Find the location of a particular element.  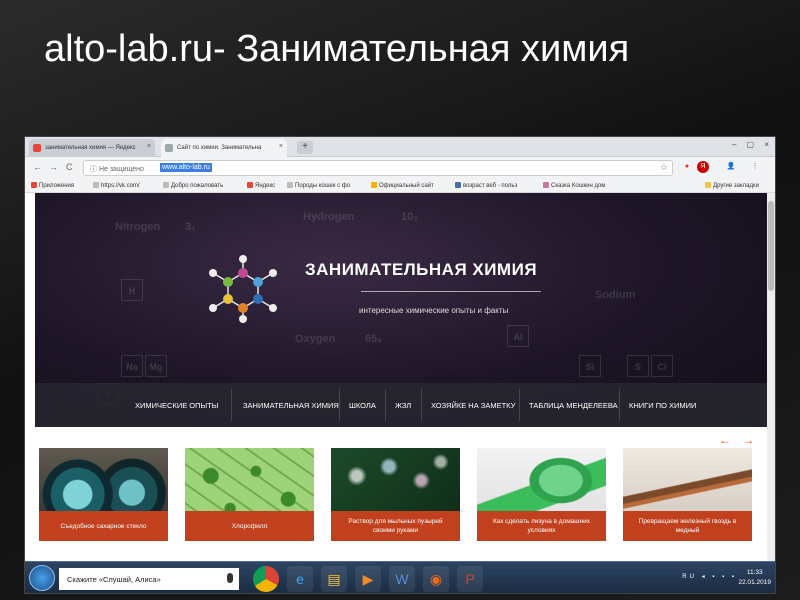

periodic-cell: Si is located at coordinates (590, 366).